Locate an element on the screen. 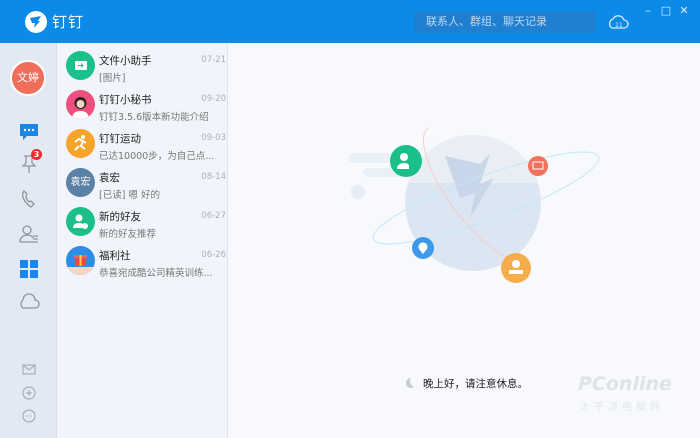 The width and height of the screenshot is (700, 438). maximize-button: □ is located at coordinates (666, 10).